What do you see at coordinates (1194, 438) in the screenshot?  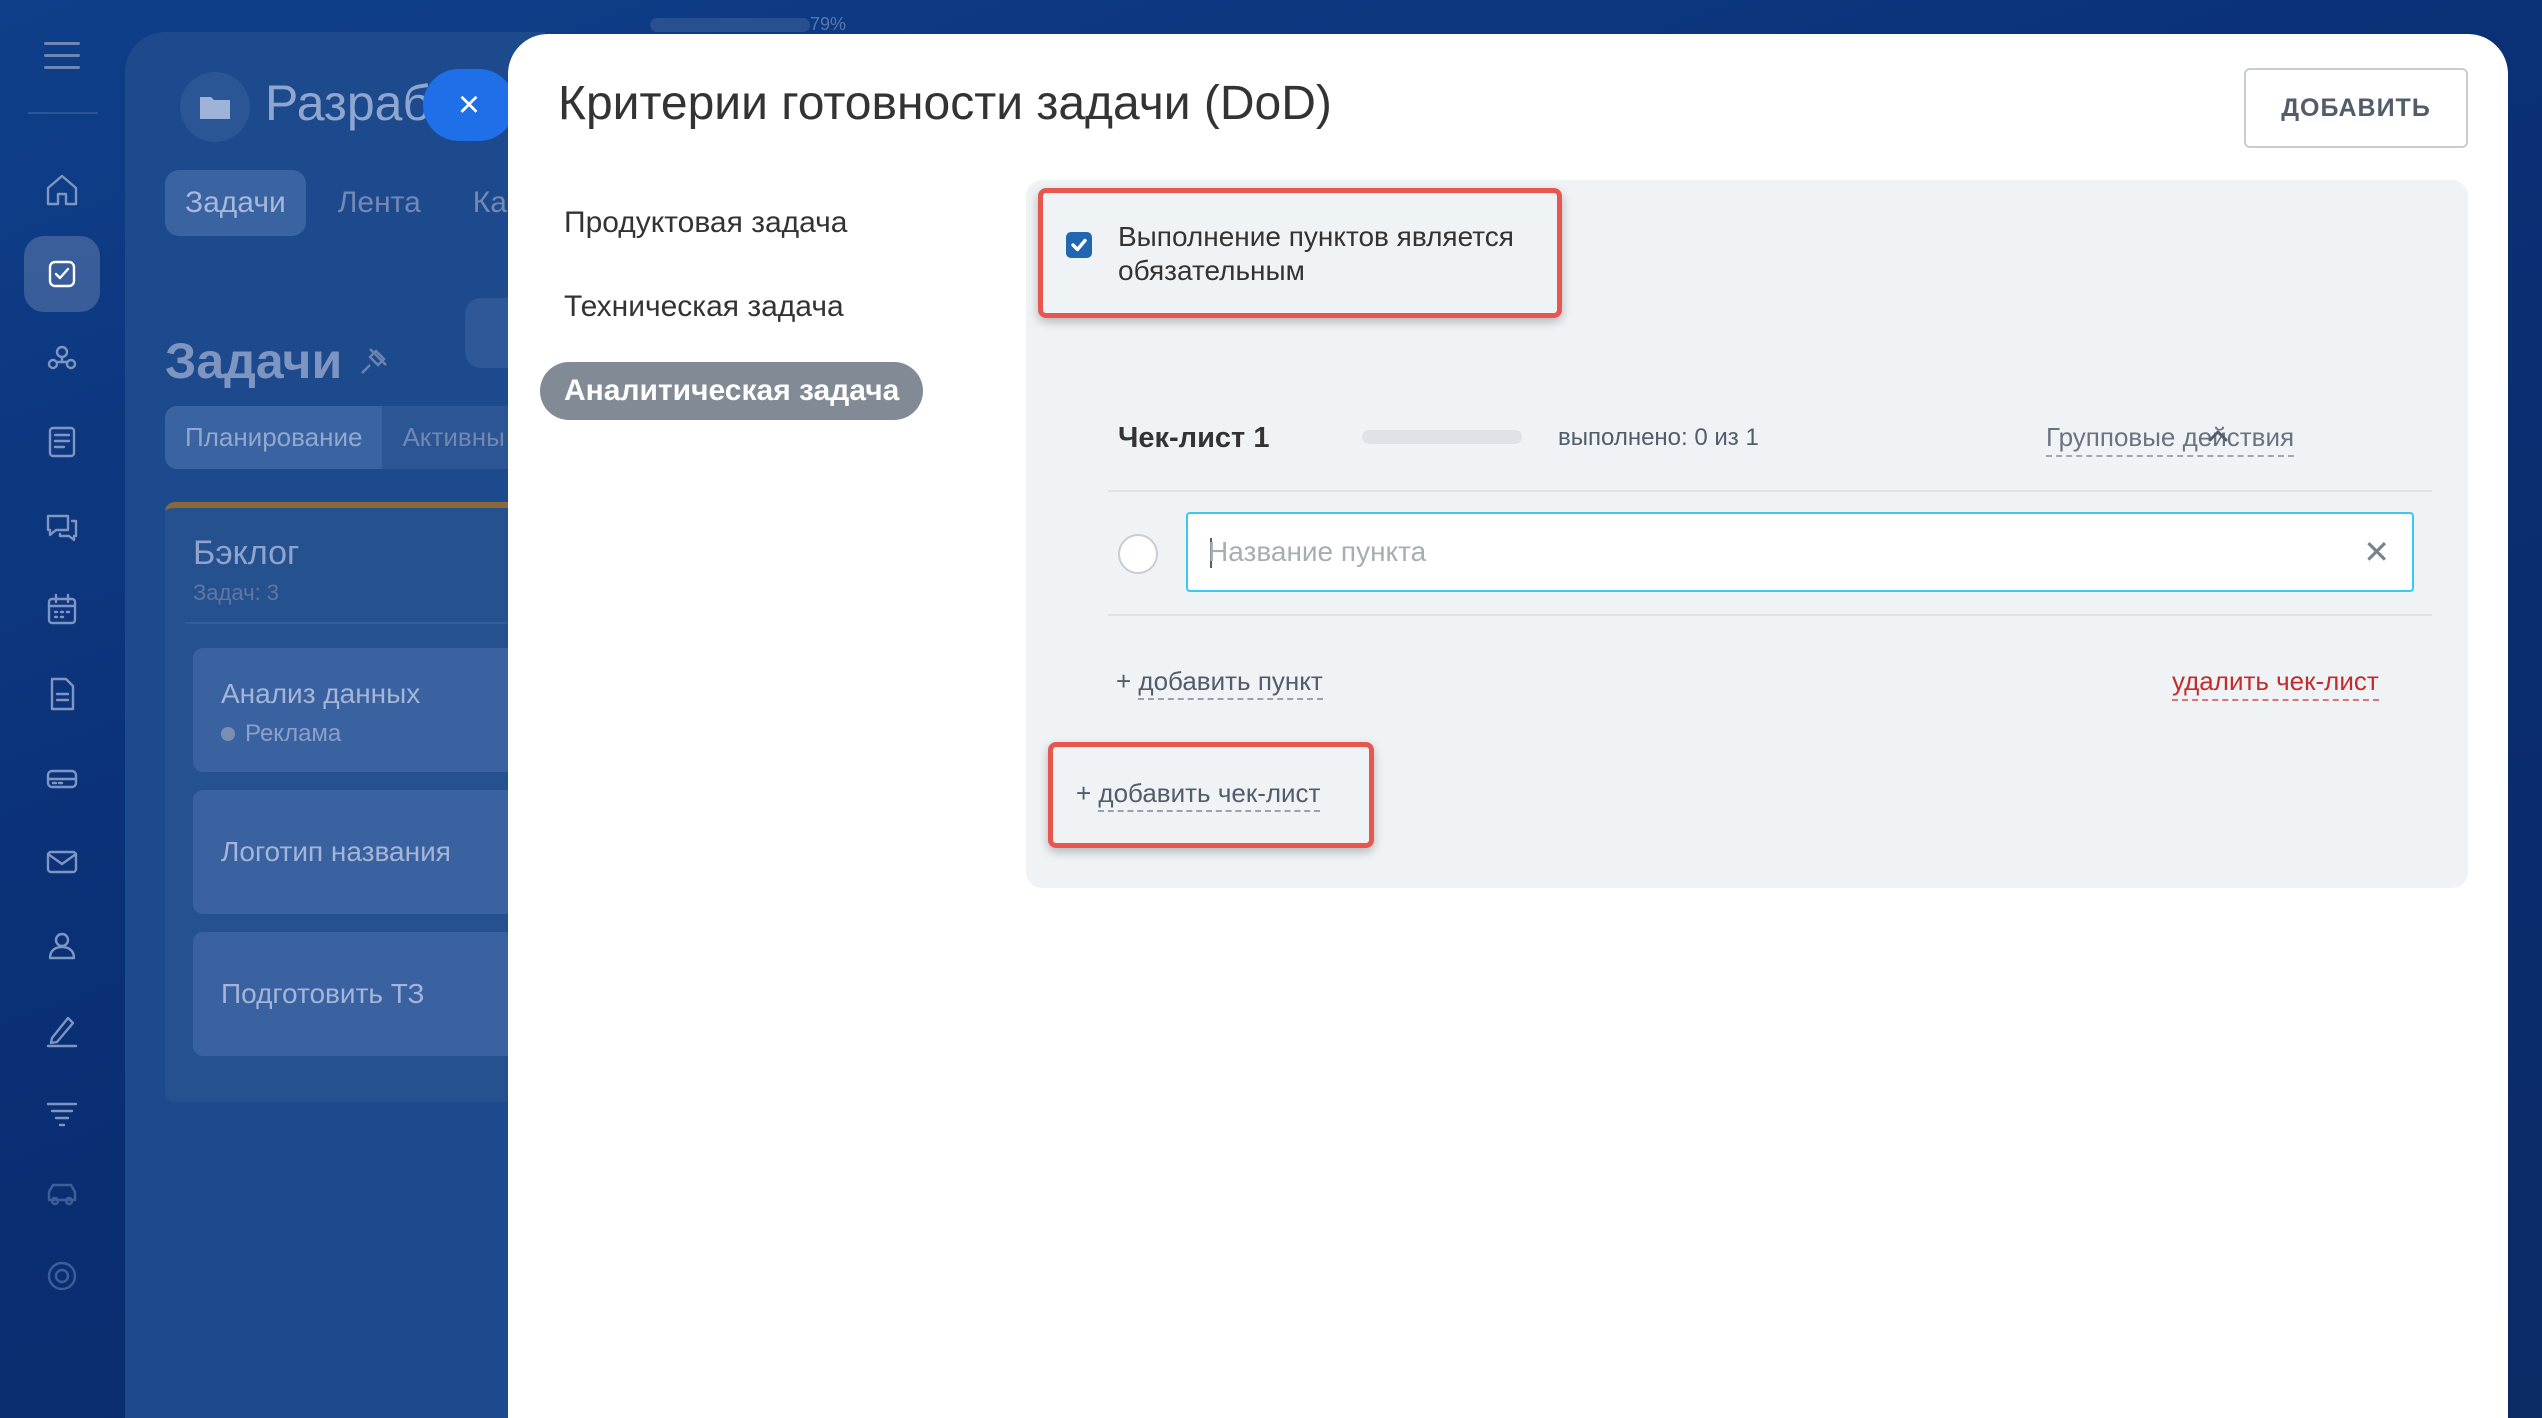 I see `checklist-title: Чек-лист 1` at bounding box center [1194, 438].